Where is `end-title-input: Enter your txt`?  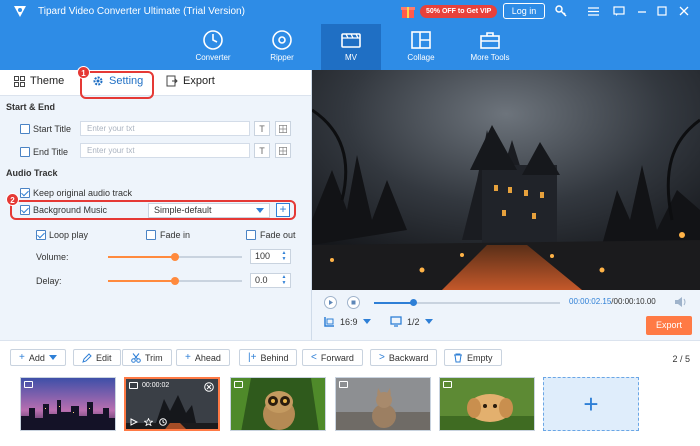 end-title-input: Enter your txt is located at coordinates (165, 150).